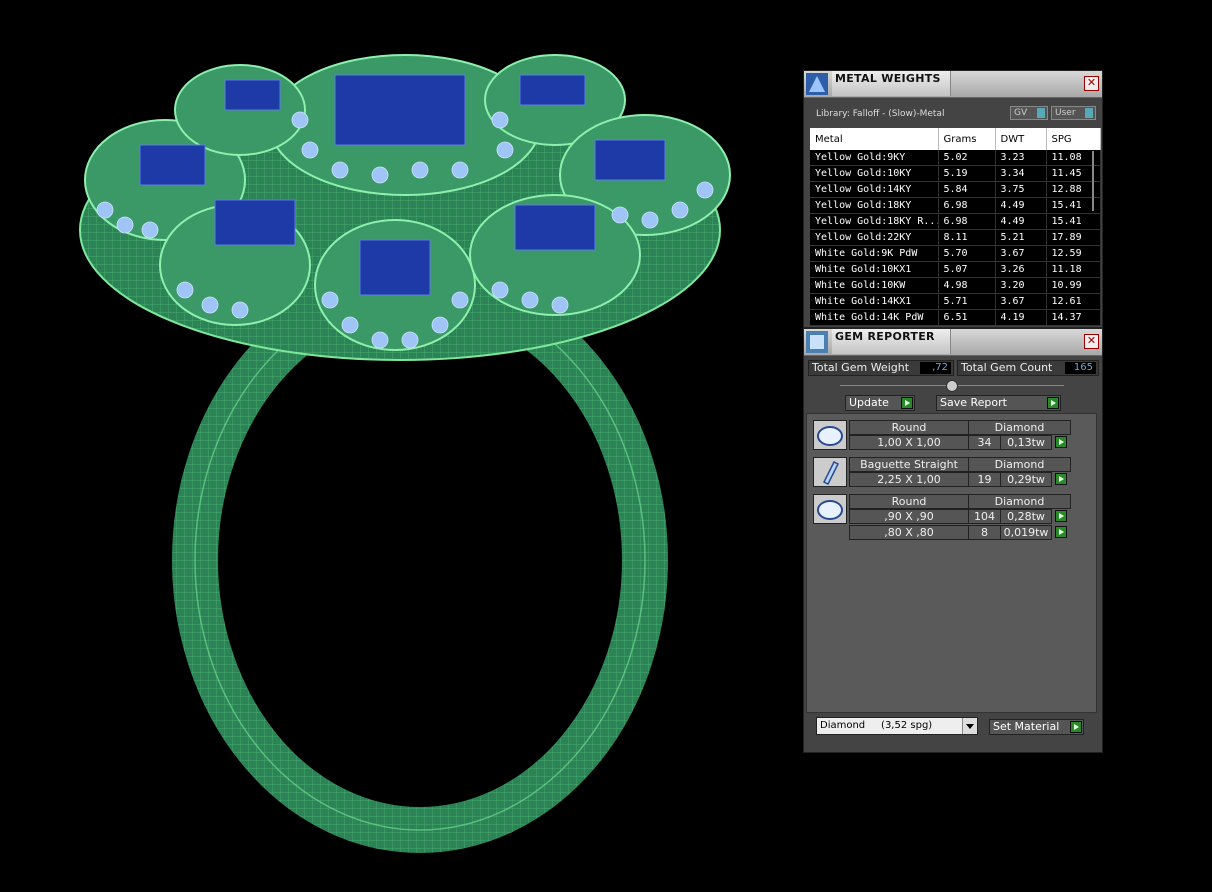  I want to click on metal-table-scrollbar, so click(1093, 181).